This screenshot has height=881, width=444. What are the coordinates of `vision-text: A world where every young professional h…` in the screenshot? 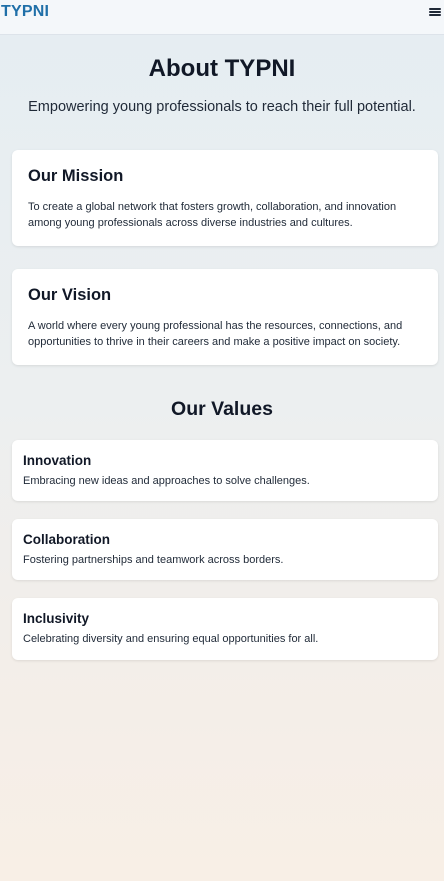 It's located at (215, 334).